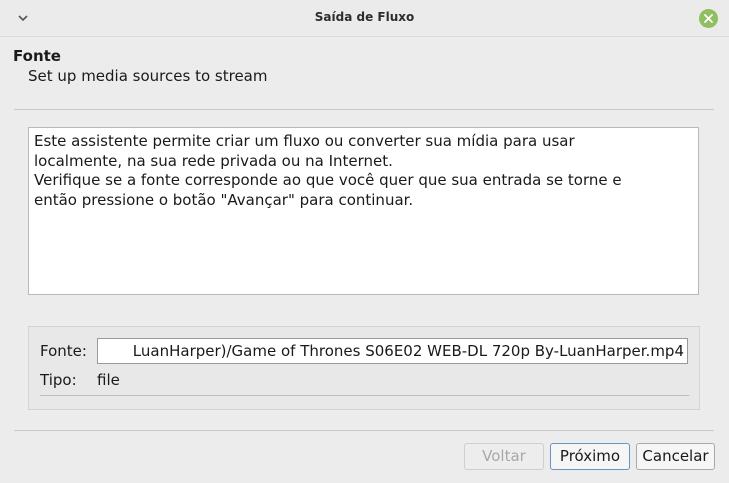 Image resolution: width=729 pixels, height=483 pixels. I want to click on source-label: Fonte:, so click(63, 351).